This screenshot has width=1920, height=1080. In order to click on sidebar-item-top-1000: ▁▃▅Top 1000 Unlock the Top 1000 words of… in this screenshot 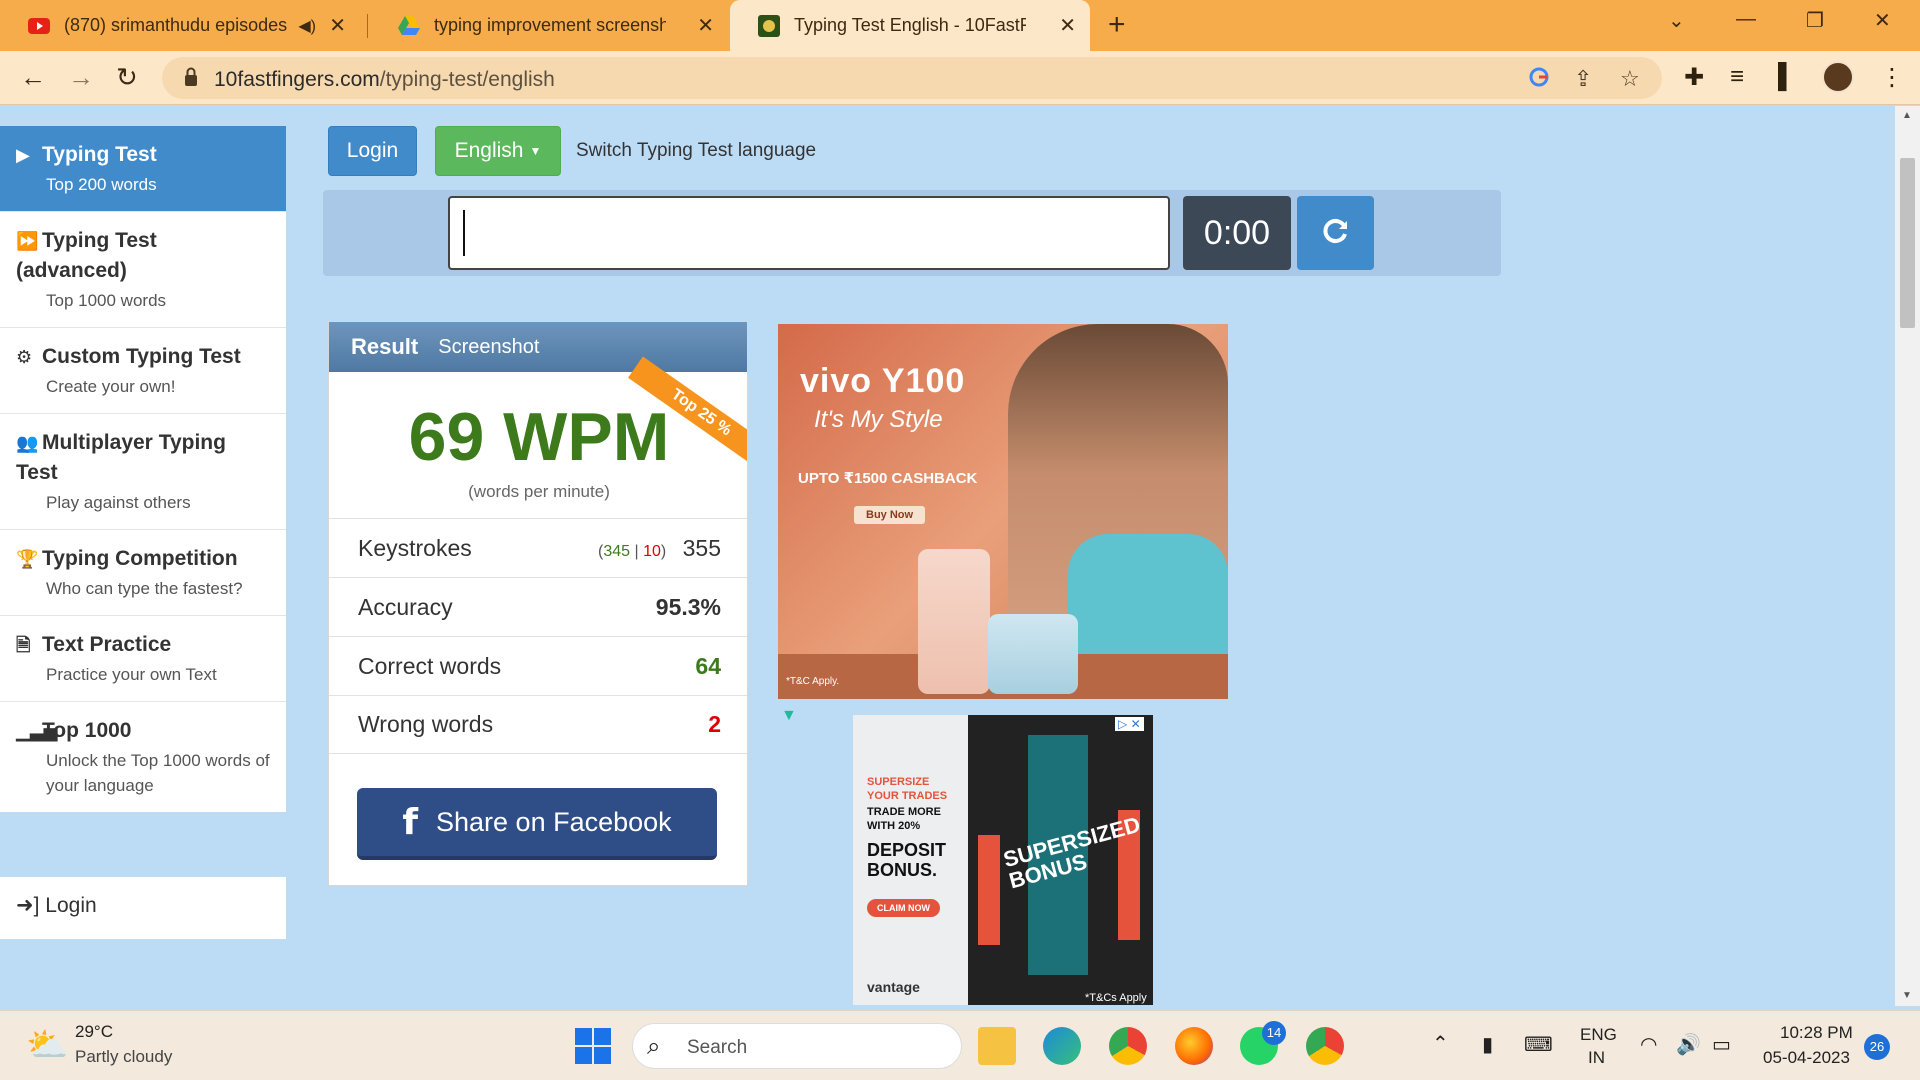, I will do `click(143, 757)`.